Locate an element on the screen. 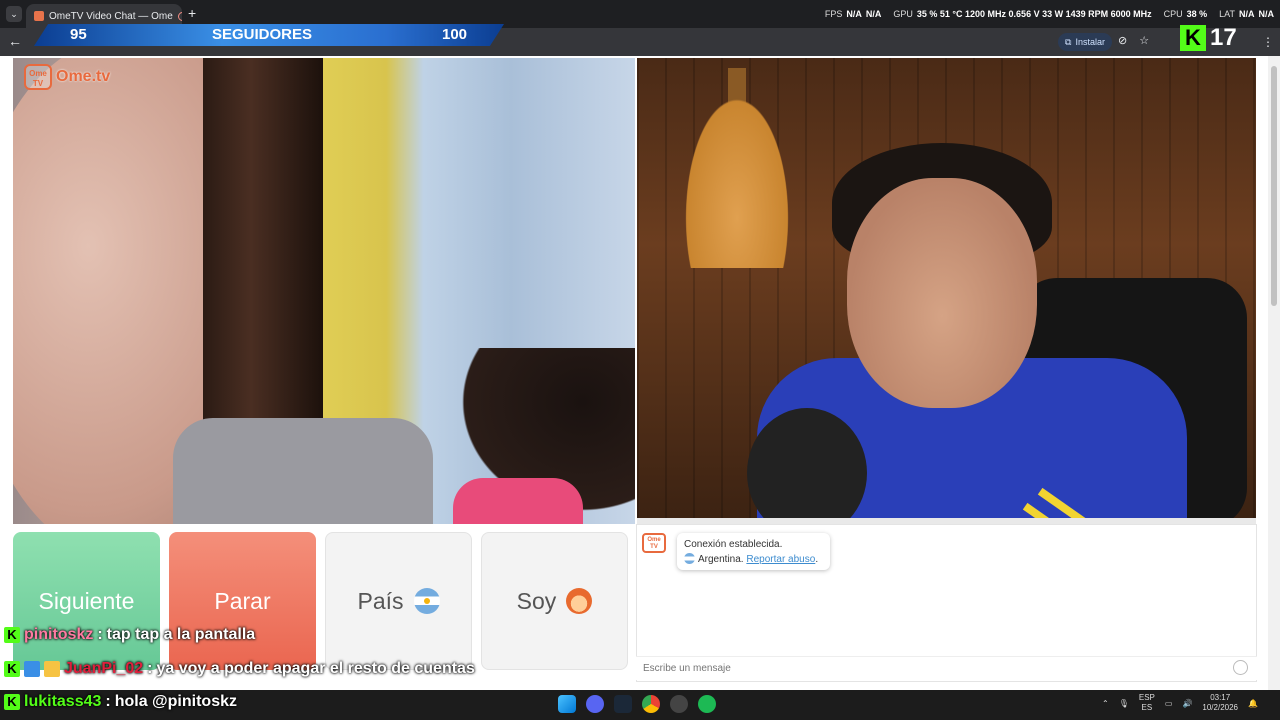  ometv-wordmark: Ome.tv is located at coordinates (83, 76).